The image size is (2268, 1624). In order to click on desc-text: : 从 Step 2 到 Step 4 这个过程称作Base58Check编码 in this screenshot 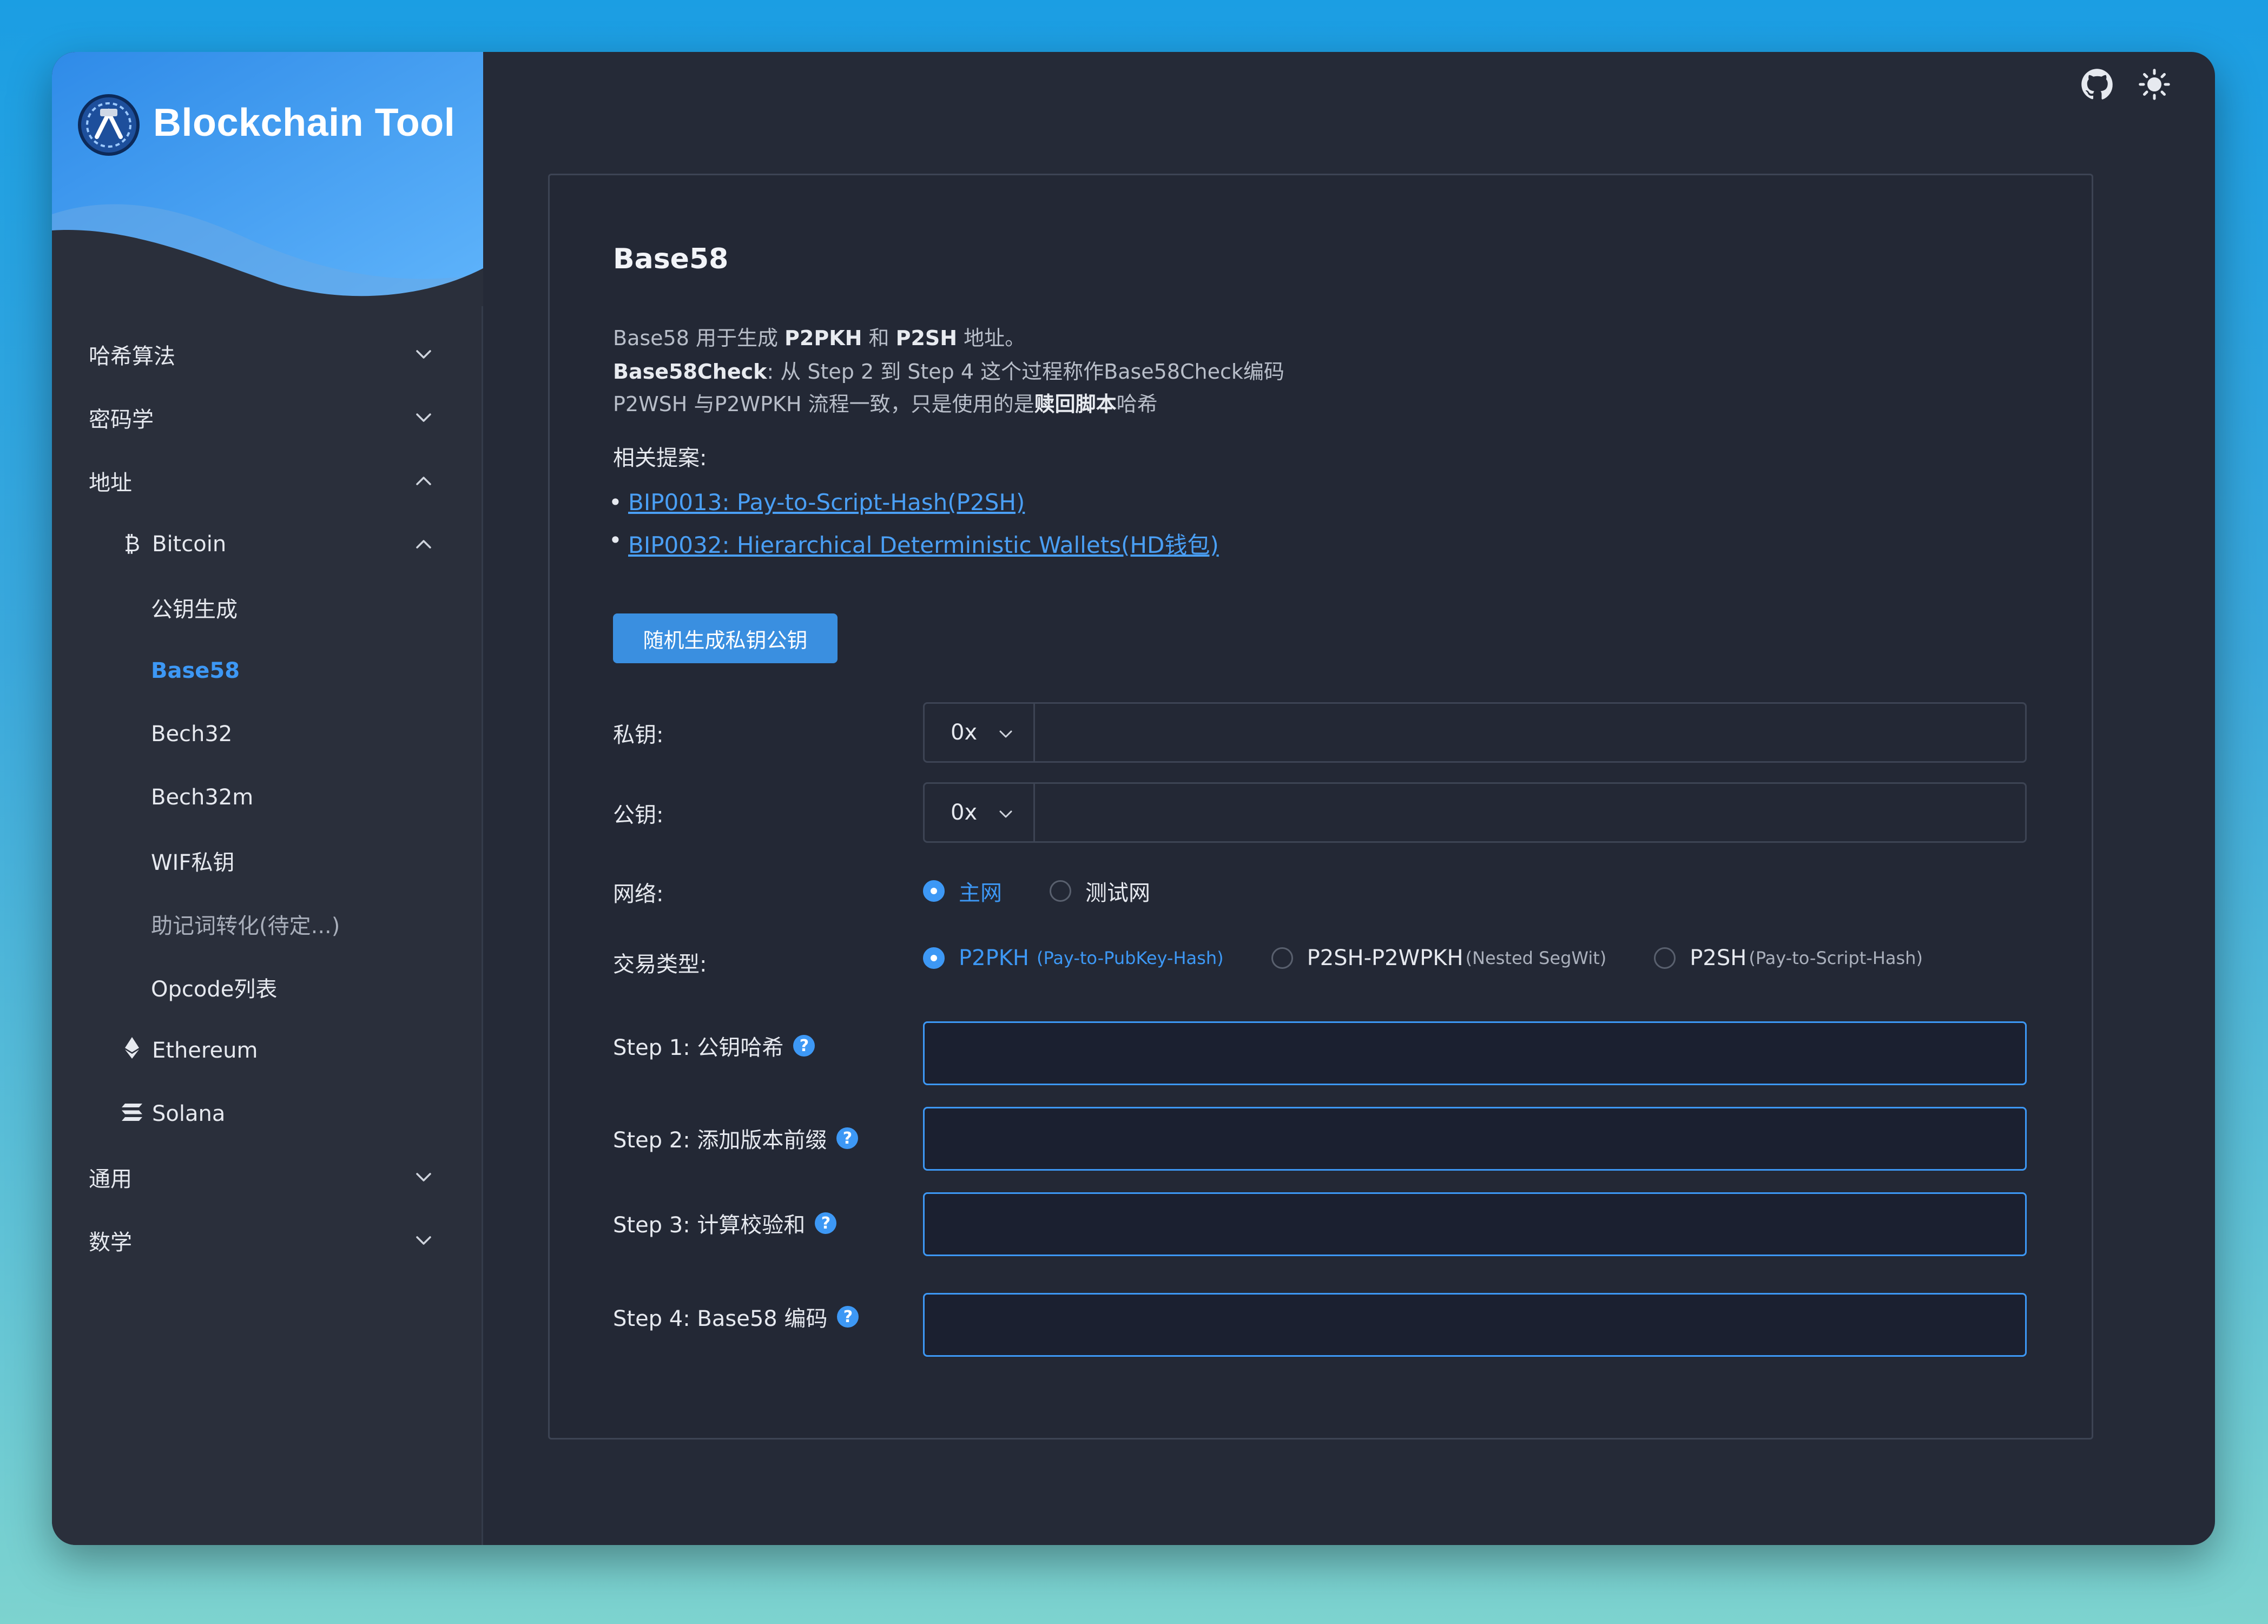, I will do `click(1025, 372)`.